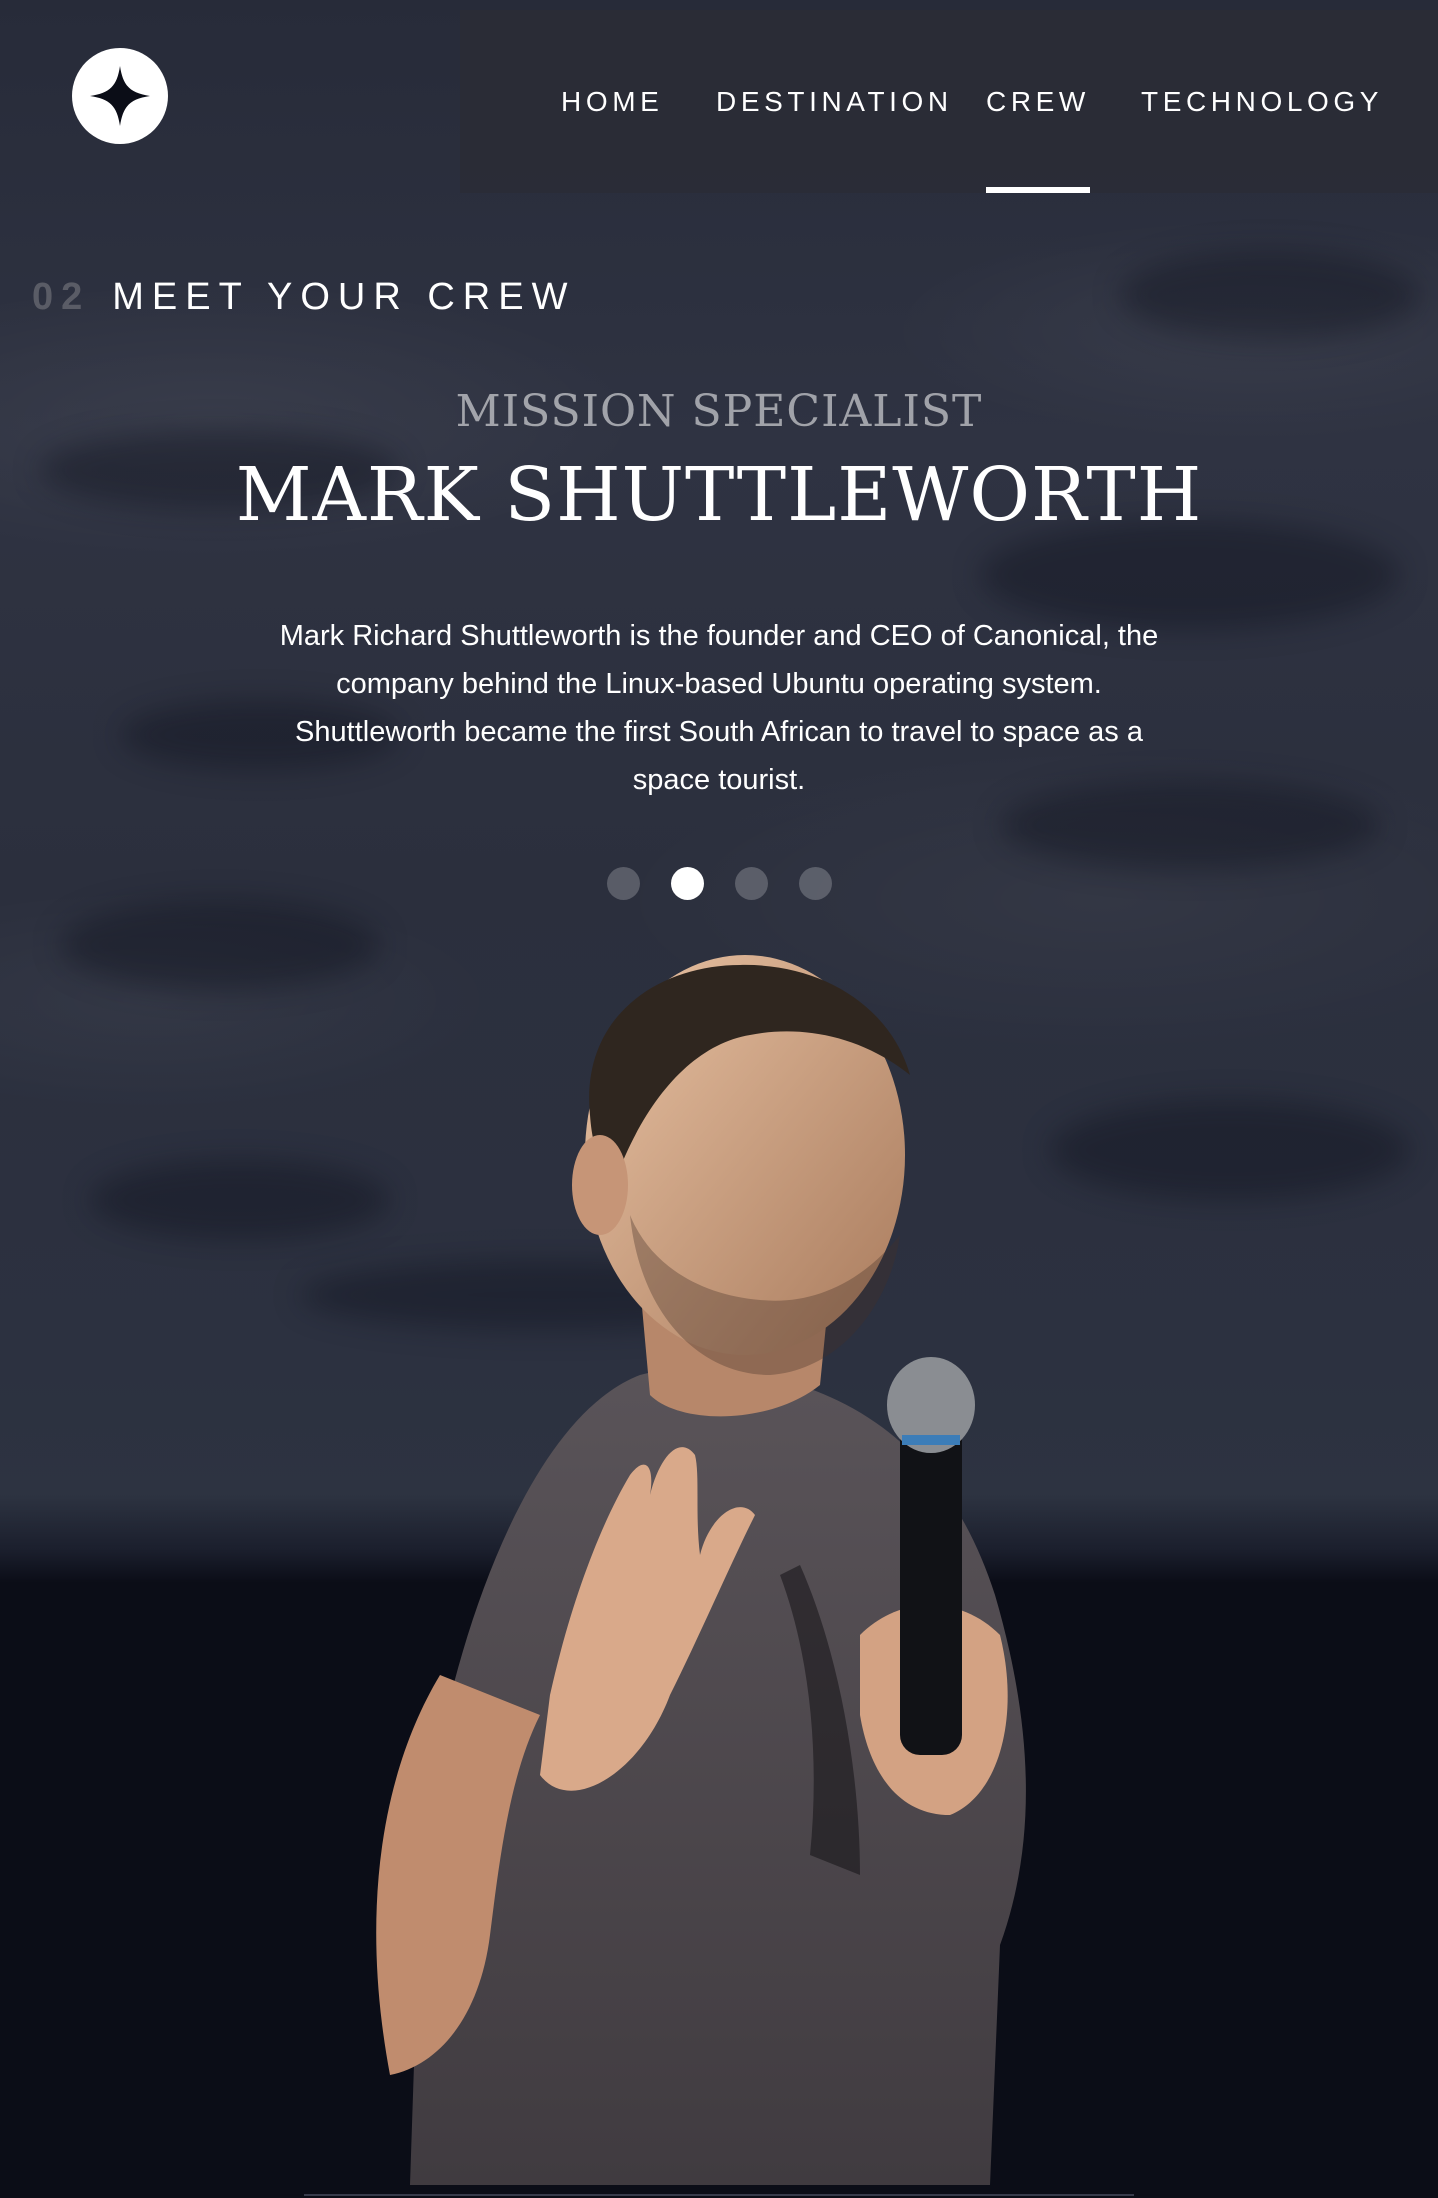 This screenshot has height=2198, width=1438. Describe the element at coordinates (719, 883) in the screenshot. I see `crew-pagination` at that location.